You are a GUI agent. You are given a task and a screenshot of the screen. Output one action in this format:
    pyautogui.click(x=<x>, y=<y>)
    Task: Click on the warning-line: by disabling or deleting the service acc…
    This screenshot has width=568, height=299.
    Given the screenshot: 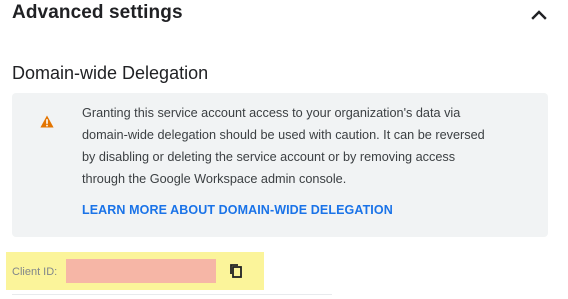 What is the action you would take?
    pyautogui.click(x=269, y=157)
    